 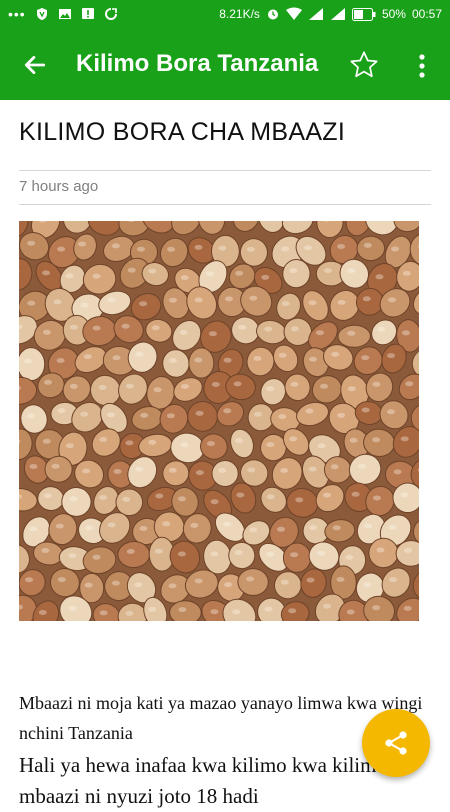 I want to click on app-bar: Kilimo Bora Tanzania, so click(x=225, y=65).